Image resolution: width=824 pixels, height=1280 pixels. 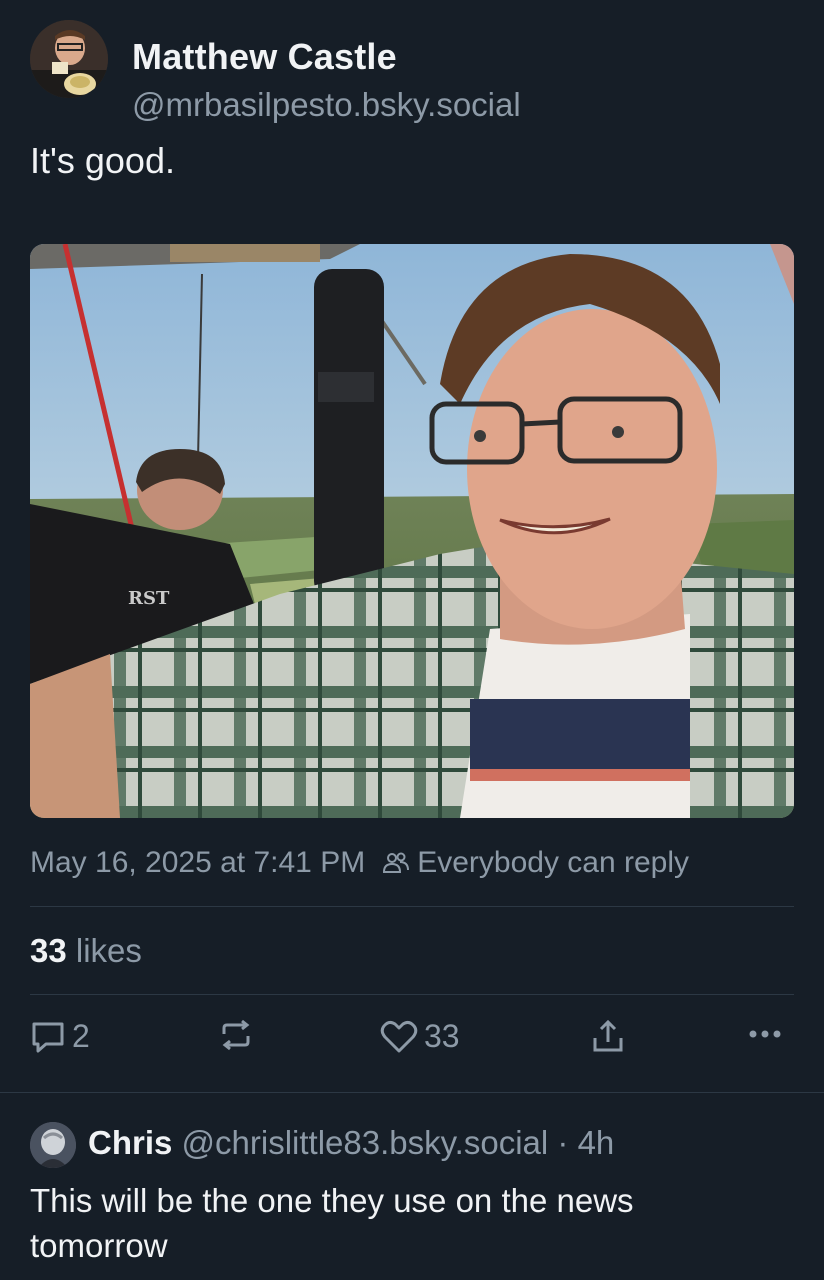 I want to click on author-avatar, so click(x=69, y=59).